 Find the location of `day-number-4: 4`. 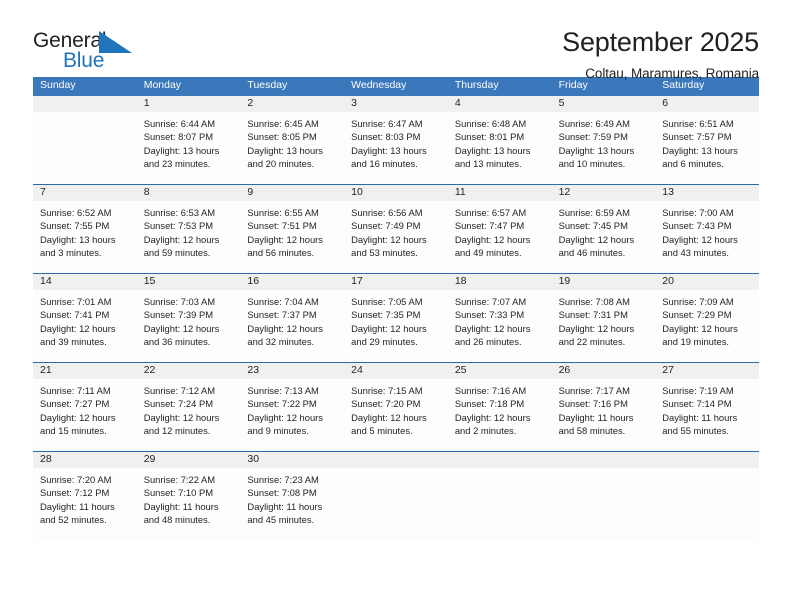

day-number-4: 4 is located at coordinates (500, 104).